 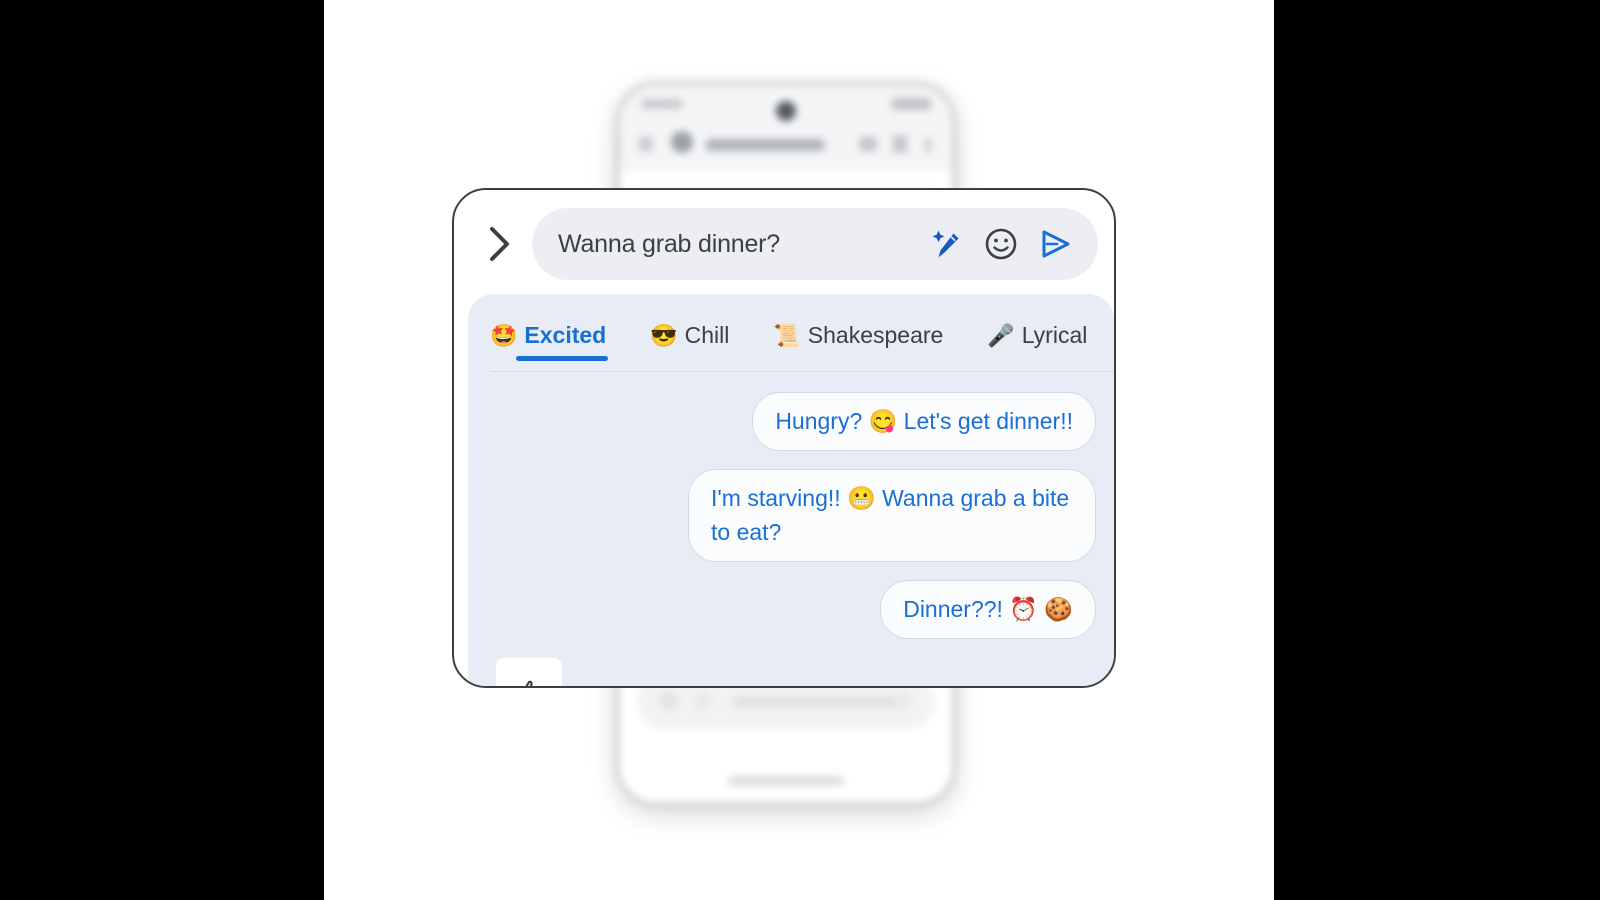 What do you see at coordinates (900, 144) in the screenshot?
I see `phone-voice-call-icon` at bounding box center [900, 144].